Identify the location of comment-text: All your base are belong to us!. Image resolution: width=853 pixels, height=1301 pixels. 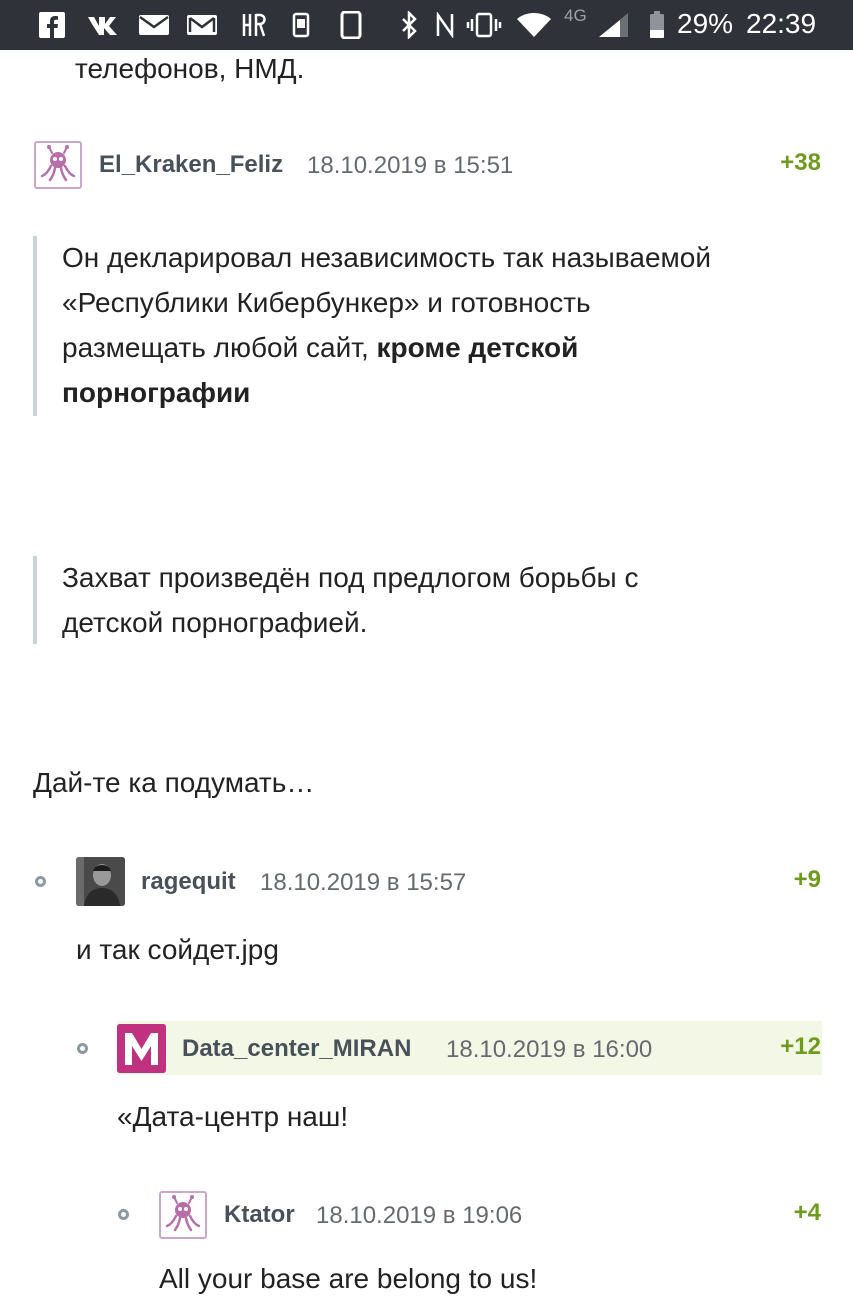
(348, 1278).